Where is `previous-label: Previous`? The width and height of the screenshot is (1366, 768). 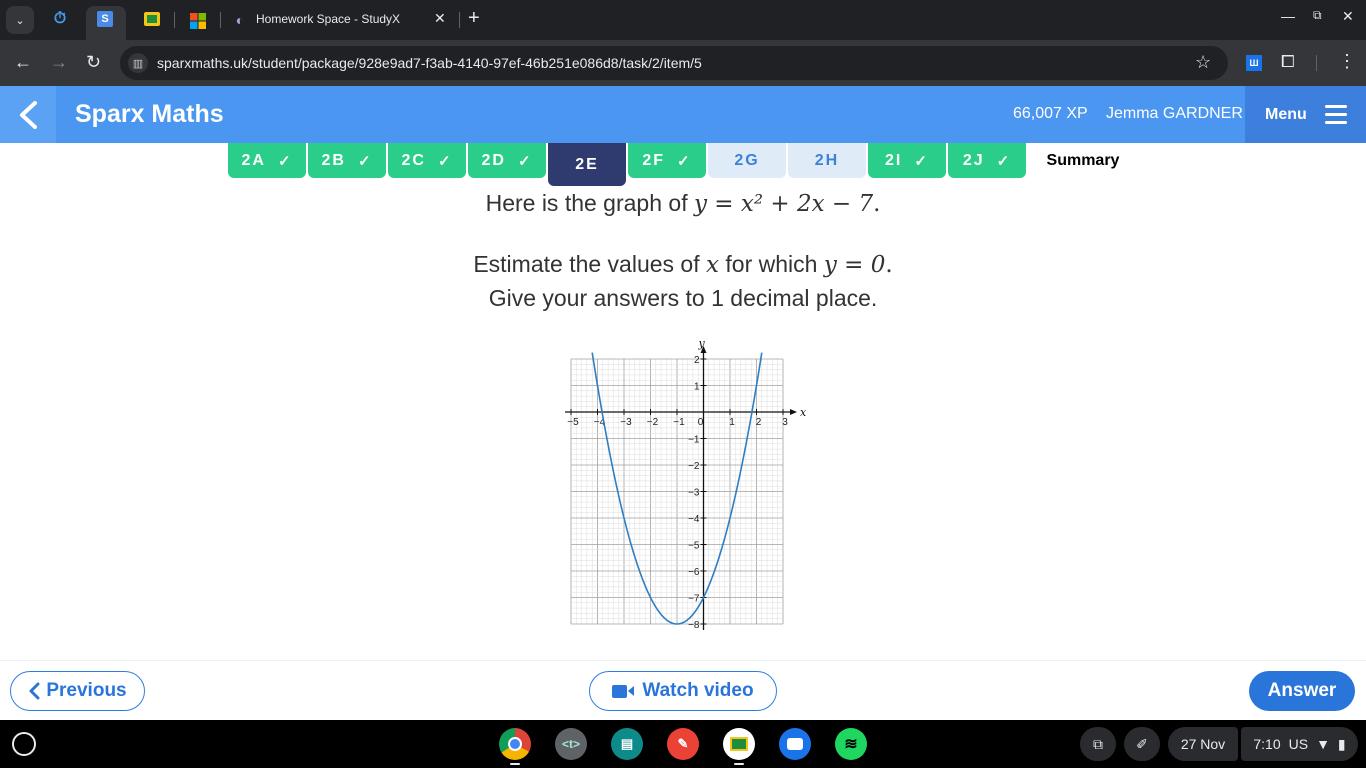
previous-label: Previous is located at coordinates (86, 690).